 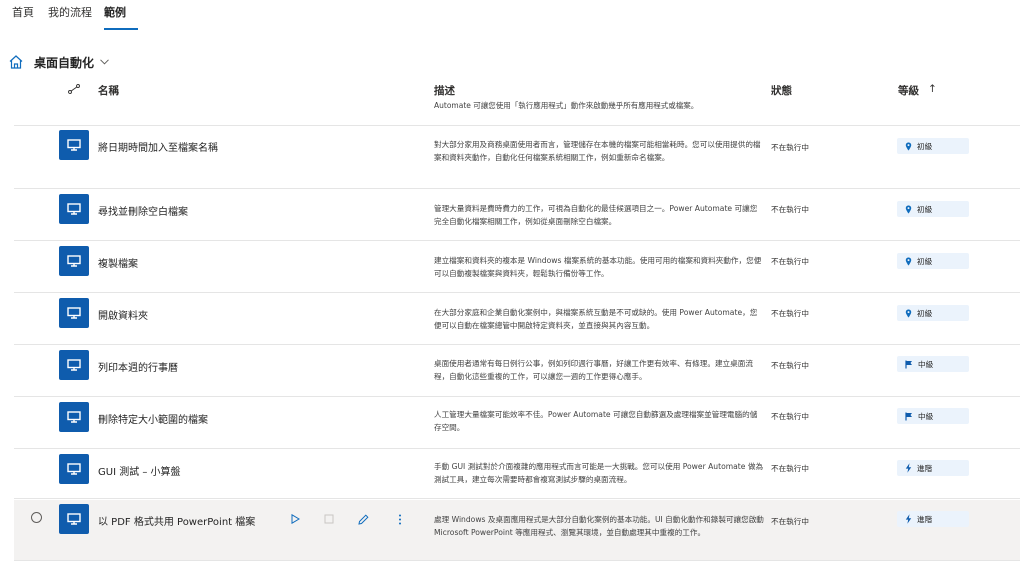 I want to click on top-navigation: 首頁 我的流程 範例, so click(x=512, y=17).